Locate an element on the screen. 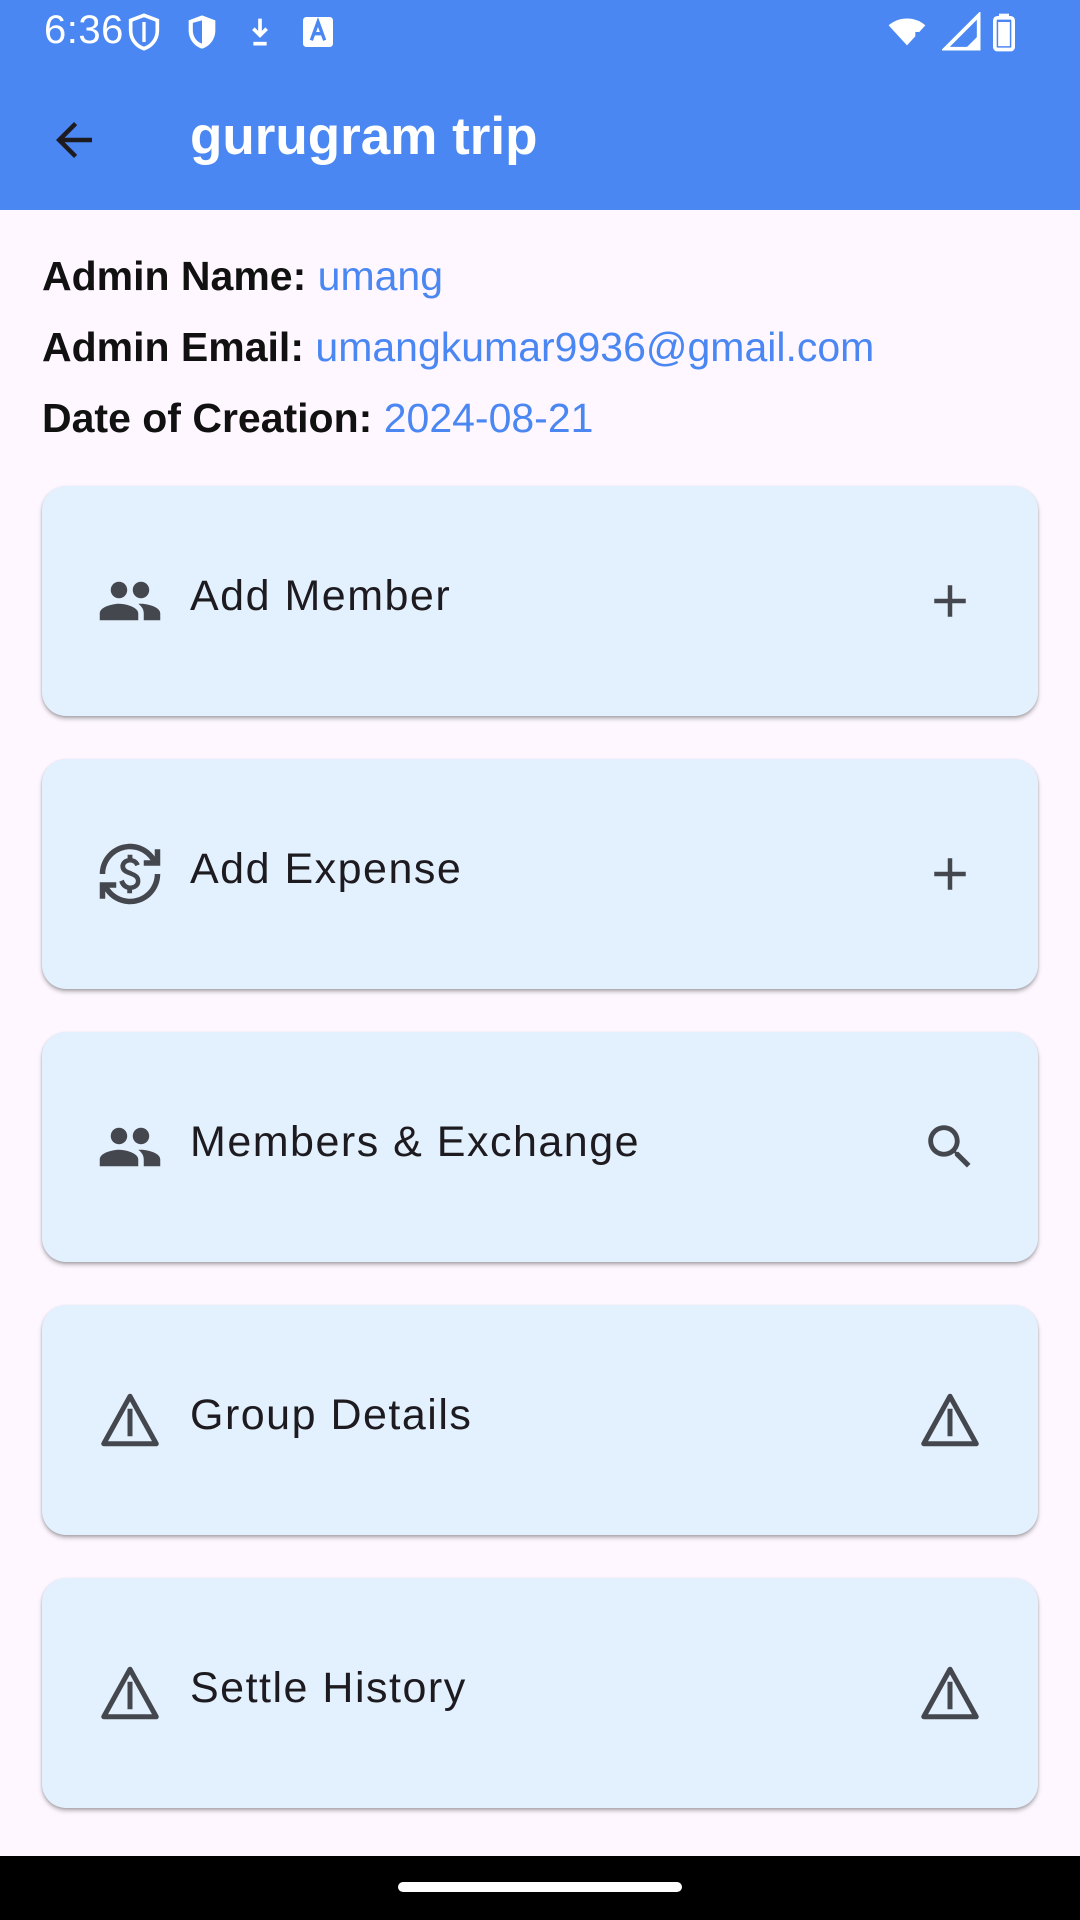 The image size is (1080, 1920). add-member-button is located at coordinates (950, 601).